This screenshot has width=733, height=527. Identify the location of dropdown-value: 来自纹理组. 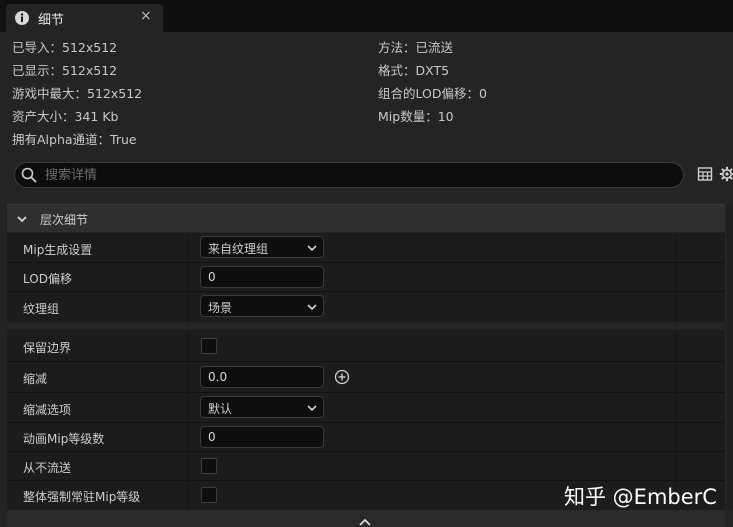
(238, 249).